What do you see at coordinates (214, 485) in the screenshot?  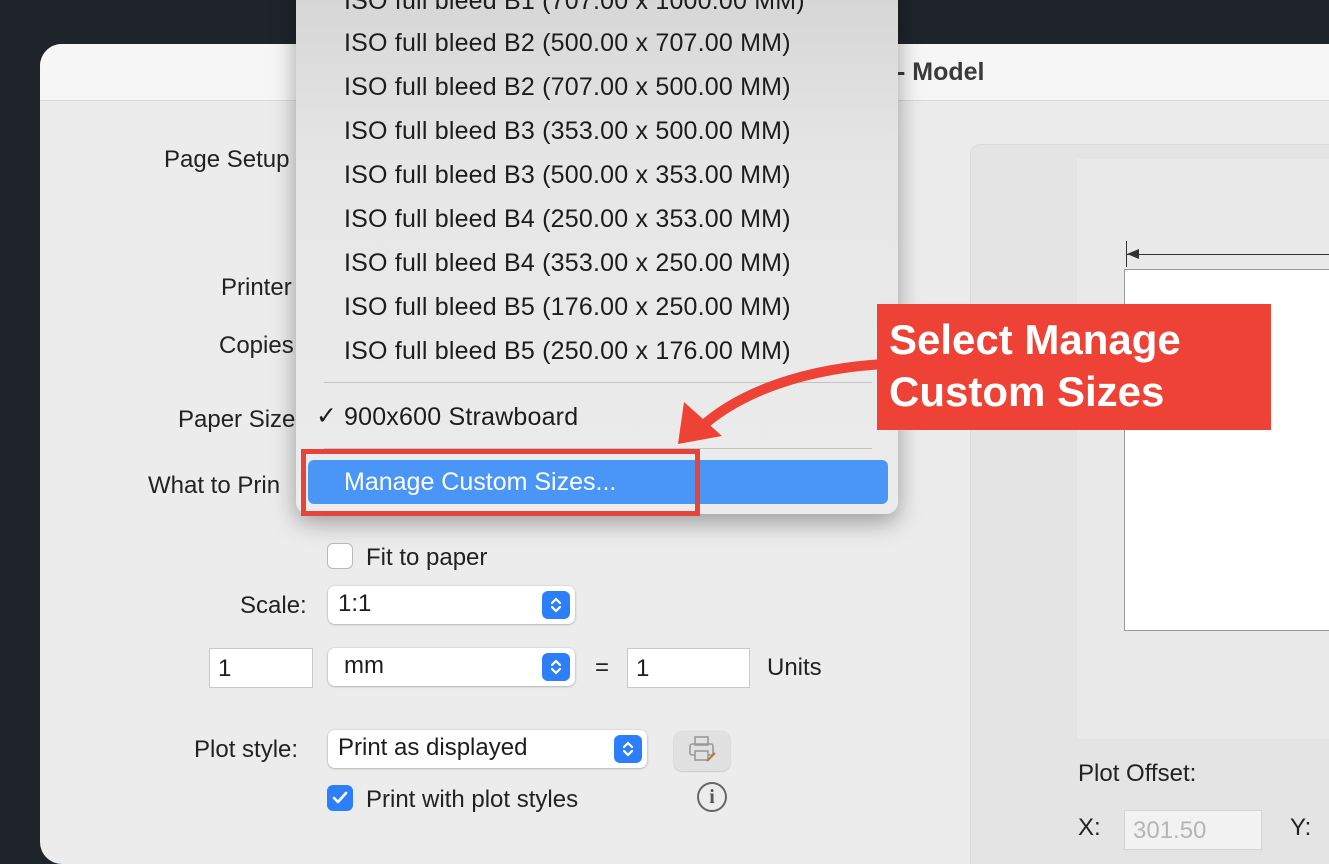 I see `what-to-print-label: What to Prin` at bounding box center [214, 485].